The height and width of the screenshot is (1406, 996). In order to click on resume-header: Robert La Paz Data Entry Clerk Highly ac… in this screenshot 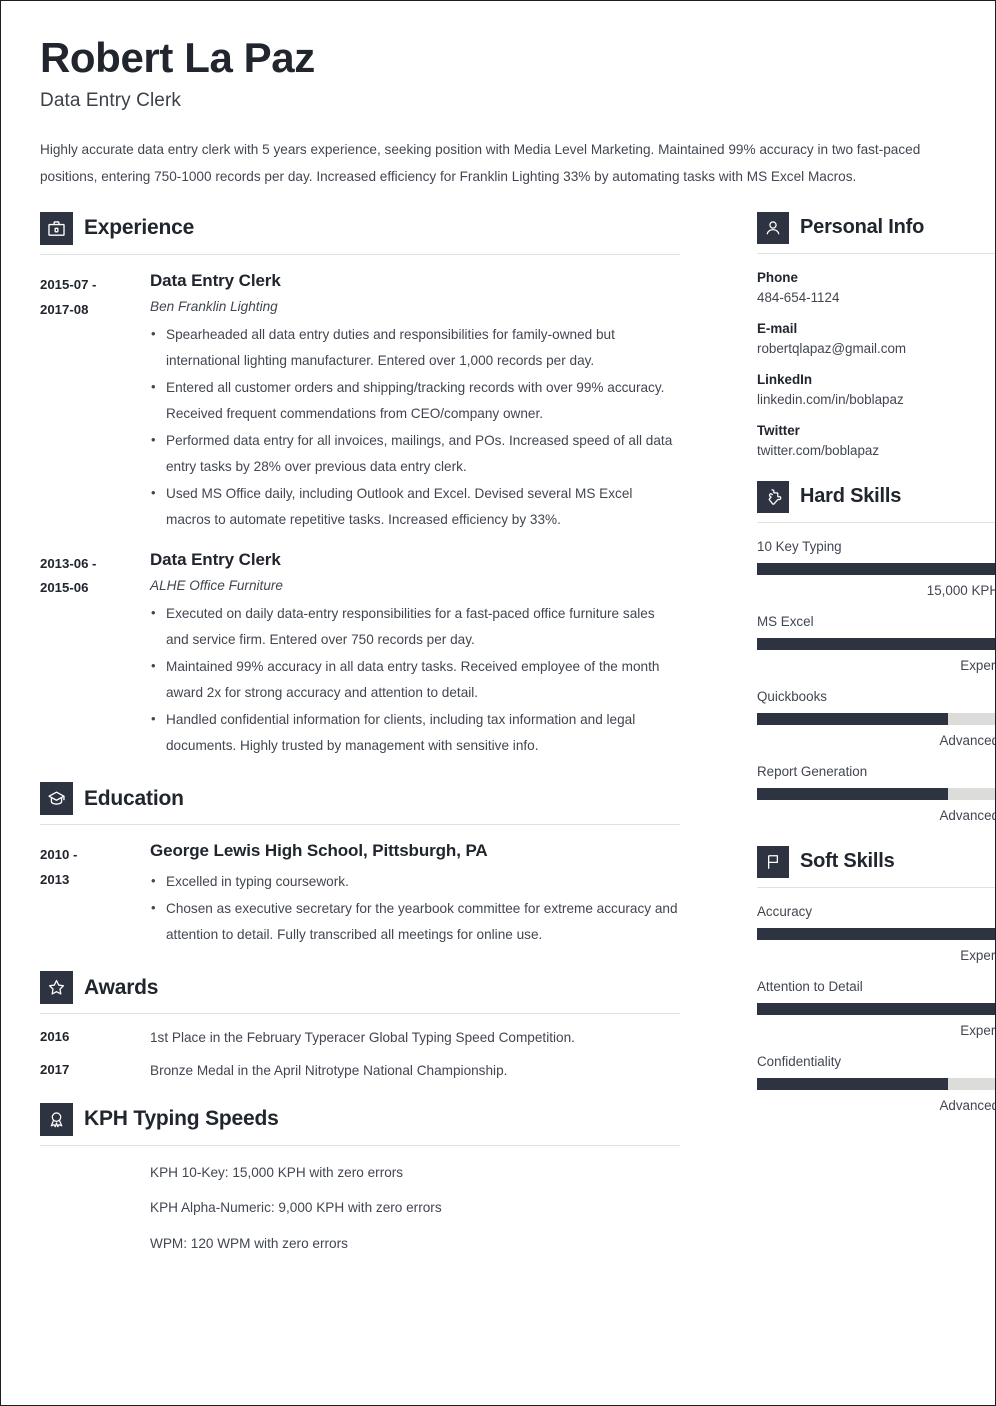, I will do `click(498, 112)`.